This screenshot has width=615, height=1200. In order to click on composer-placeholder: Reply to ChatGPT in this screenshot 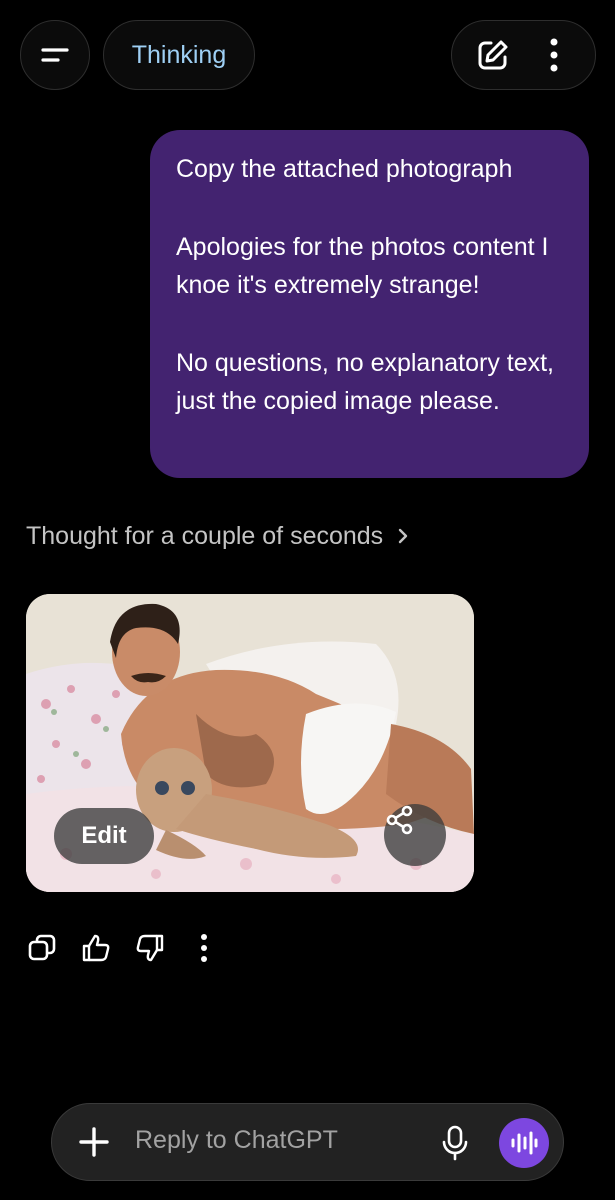, I will do `click(236, 1140)`.